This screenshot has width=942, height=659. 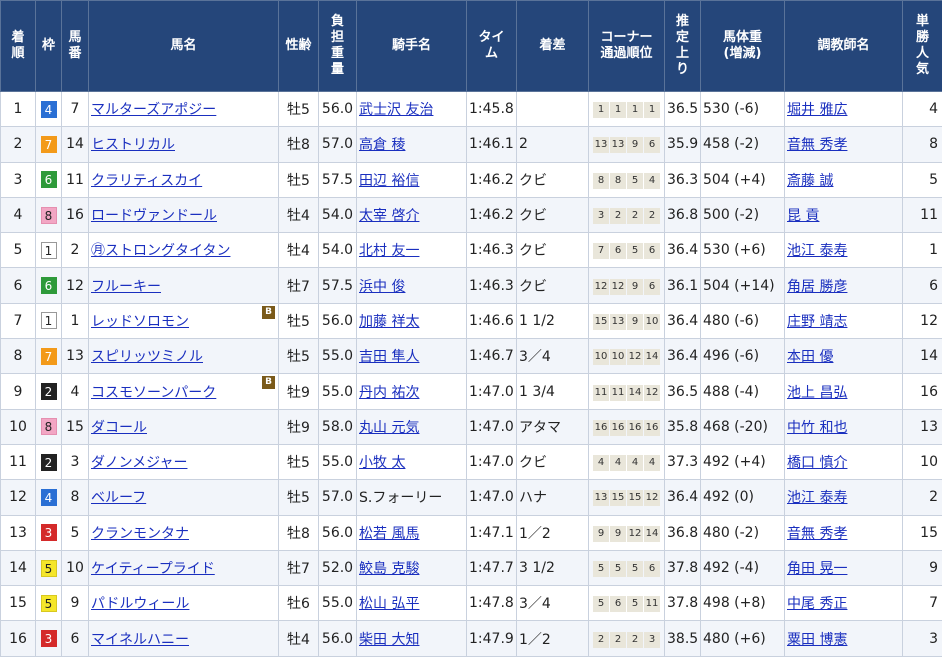 I want to click on horse-name-link: クランモンタナ, so click(x=140, y=534).